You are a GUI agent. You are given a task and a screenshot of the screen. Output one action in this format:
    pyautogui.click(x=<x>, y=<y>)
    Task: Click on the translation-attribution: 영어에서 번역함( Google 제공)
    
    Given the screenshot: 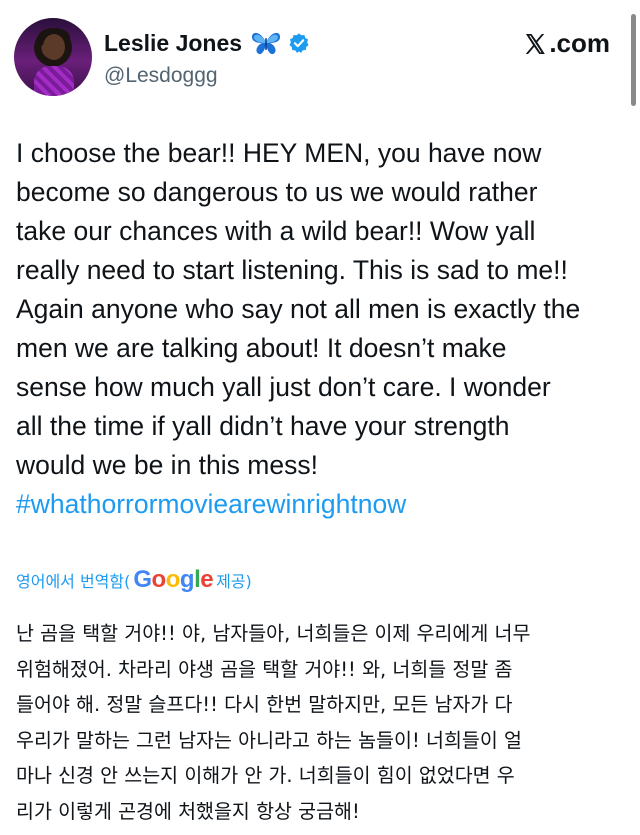 What is the action you would take?
    pyautogui.click(x=134, y=580)
    